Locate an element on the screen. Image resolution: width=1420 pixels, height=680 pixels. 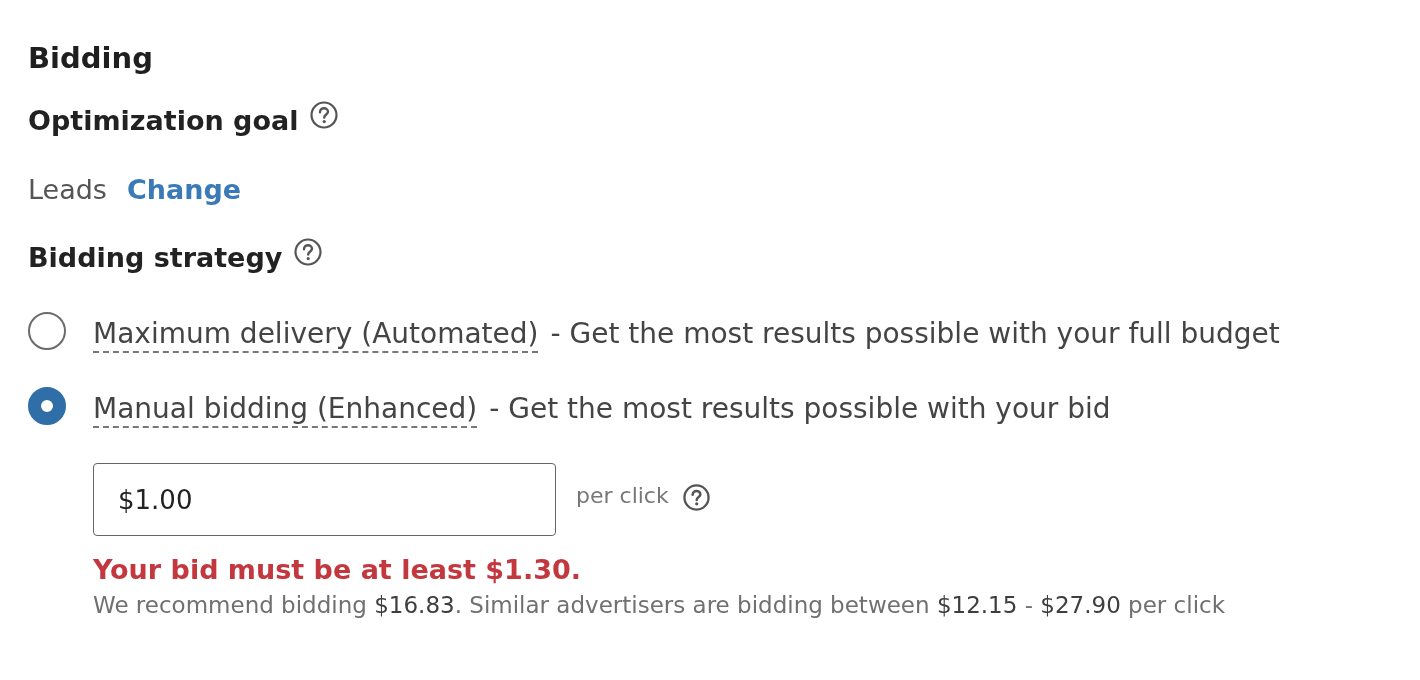
option-description: - Get the most results possible with your bid is located at coordinates (800, 409).